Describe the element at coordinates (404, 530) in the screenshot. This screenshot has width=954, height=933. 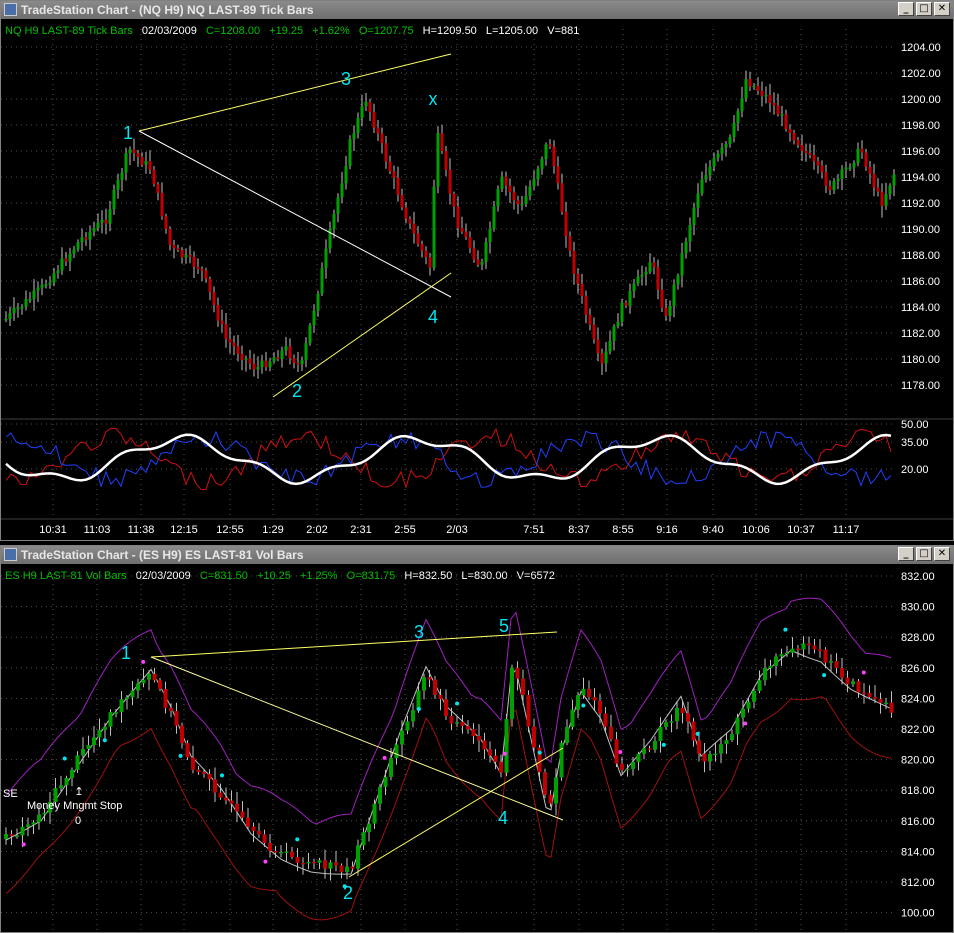
I see `time-axis-label: 2:55` at that location.